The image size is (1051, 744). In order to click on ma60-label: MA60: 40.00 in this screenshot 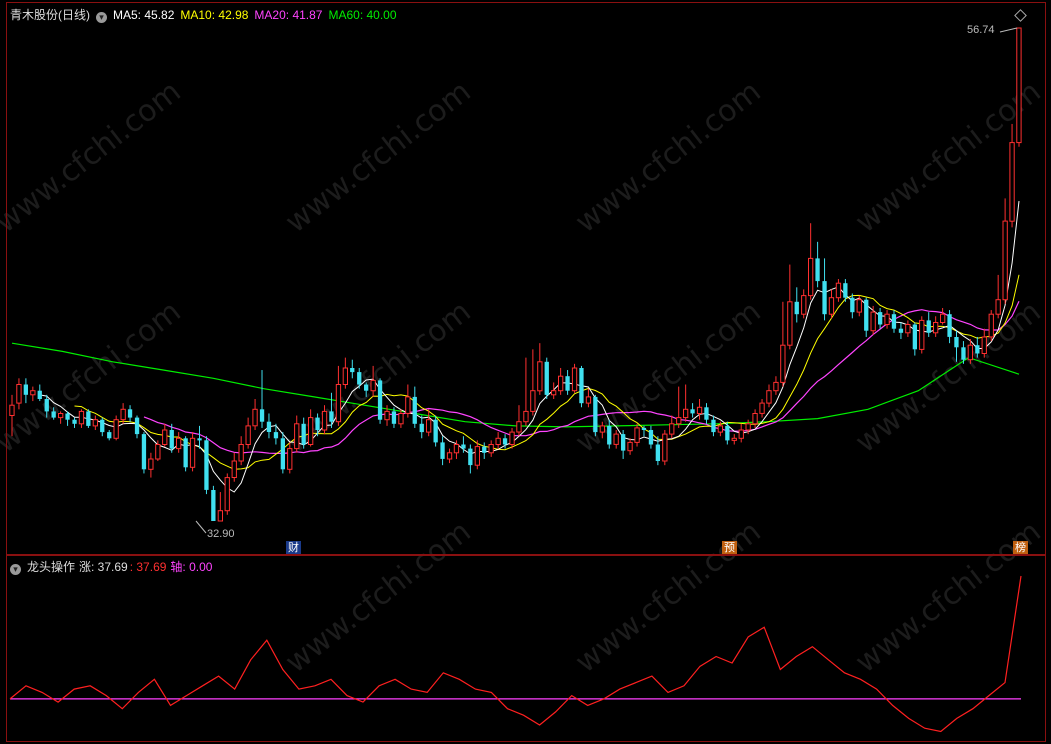, I will do `click(362, 15)`.